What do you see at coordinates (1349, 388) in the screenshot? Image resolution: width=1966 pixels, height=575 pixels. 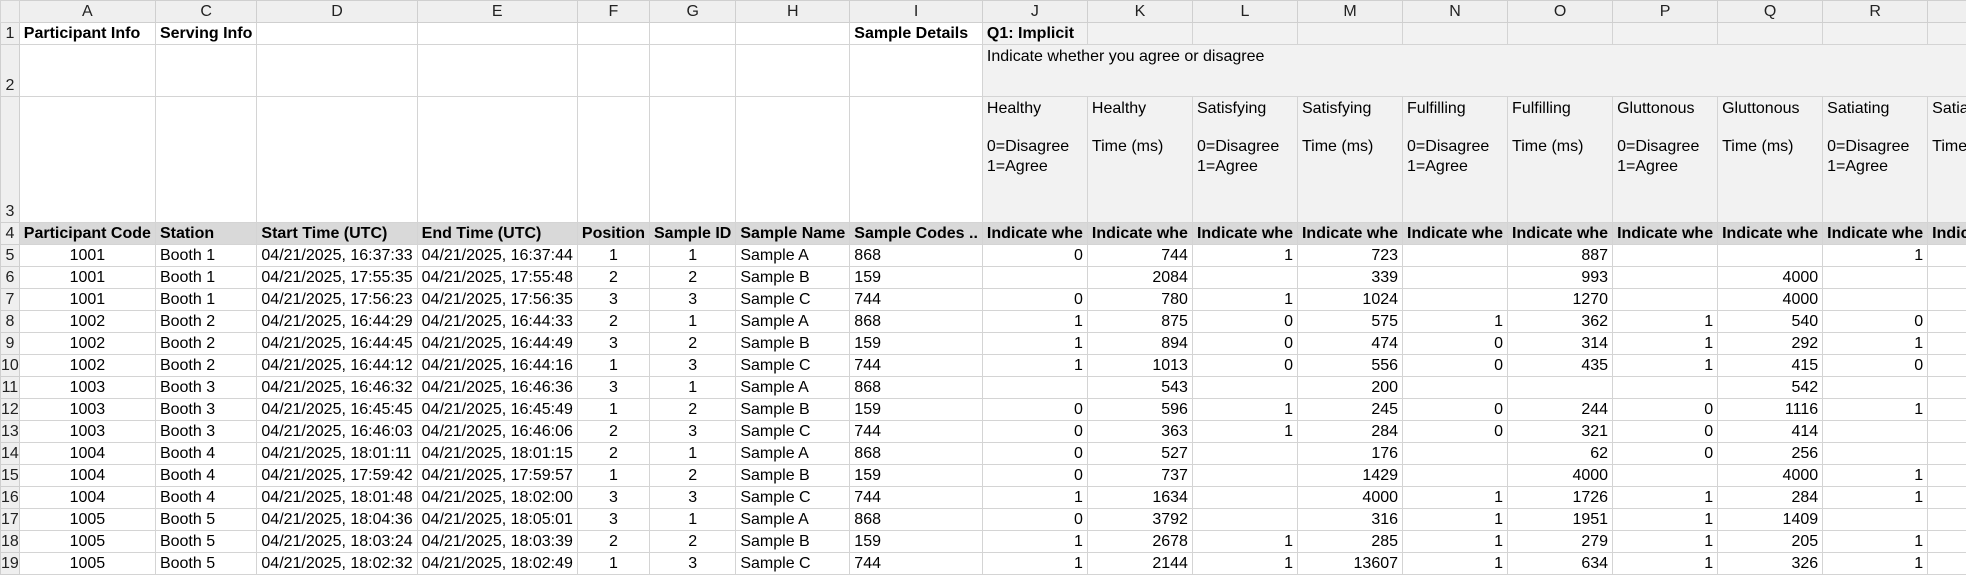 I see `data-cell: 200` at bounding box center [1349, 388].